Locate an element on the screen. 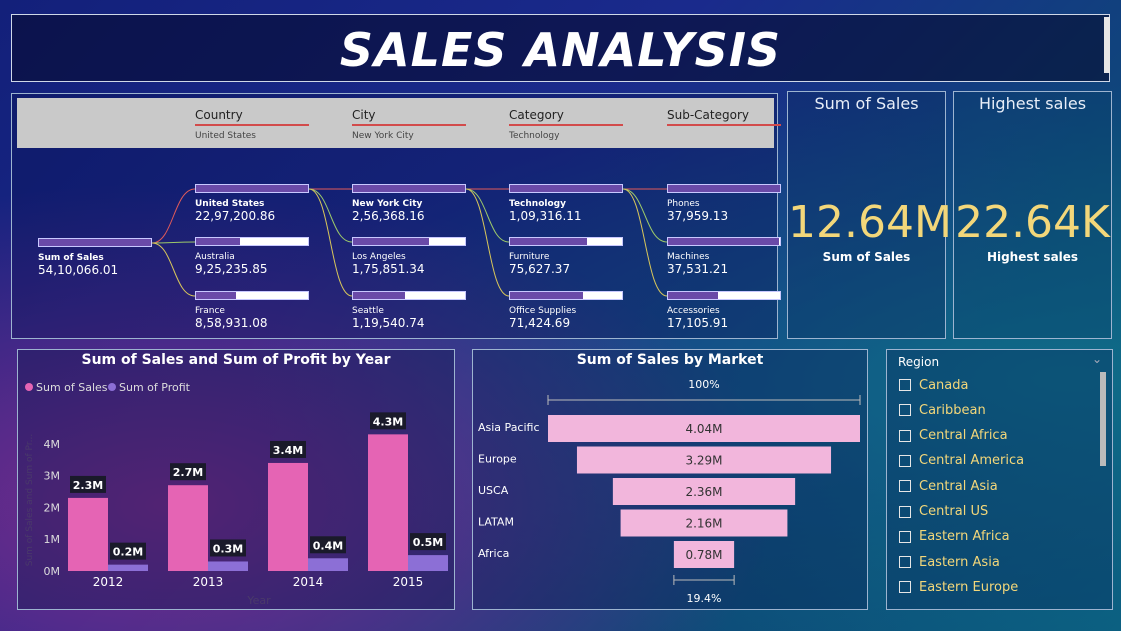 Image resolution: width=1121 pixels, height=631 pixels. data-label: 3.29M is located at coordinates (703, 461).